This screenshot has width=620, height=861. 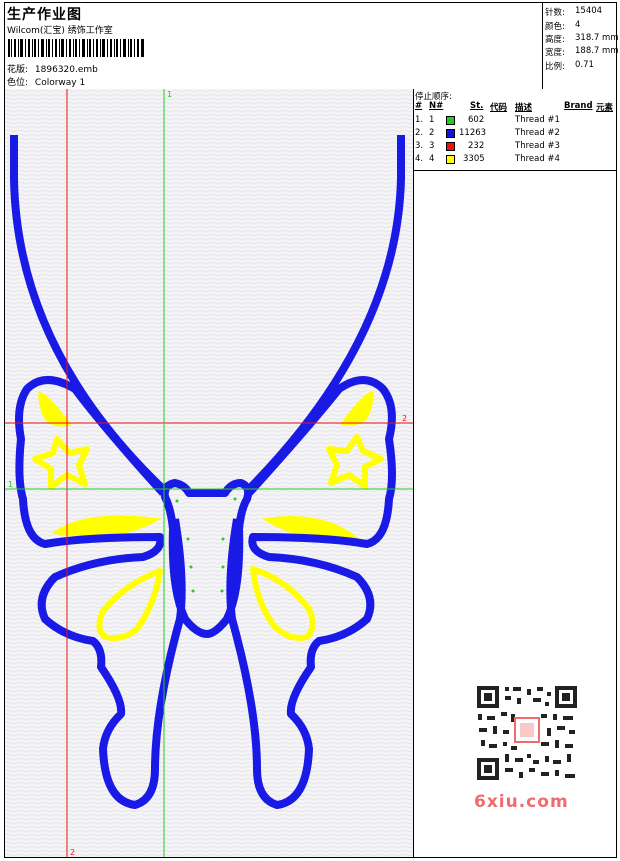 I want to click on stat-value: 318.7 mm, so click(x=597, y=38).